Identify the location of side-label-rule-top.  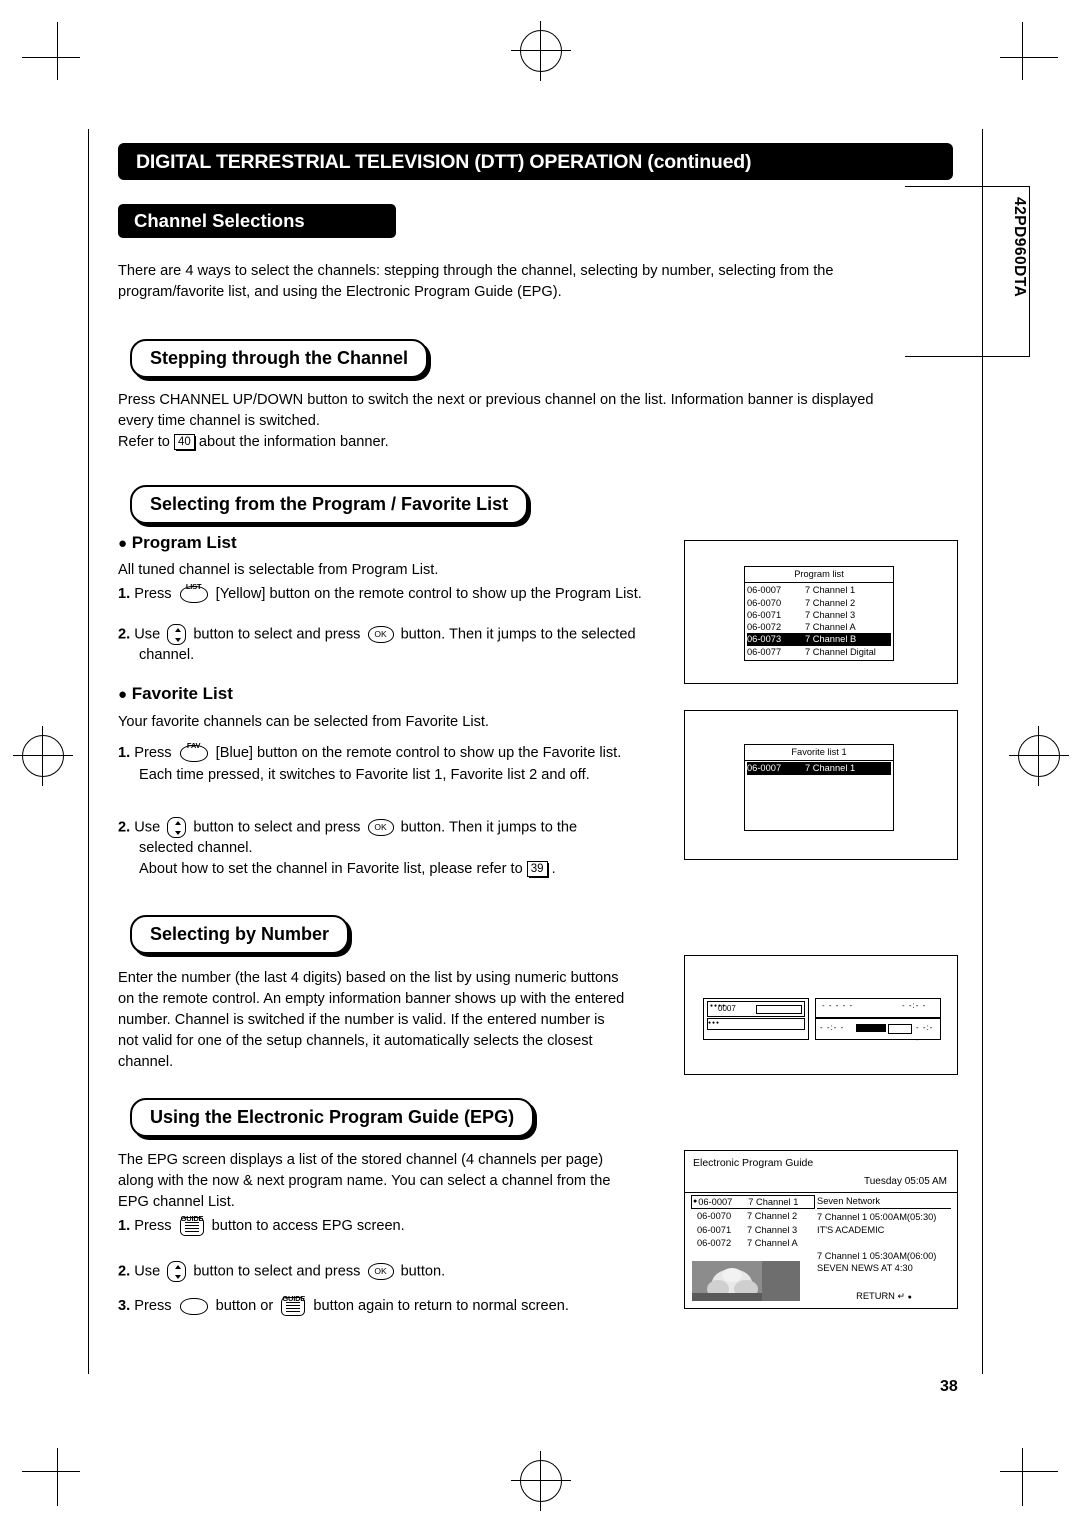
(967, 186).